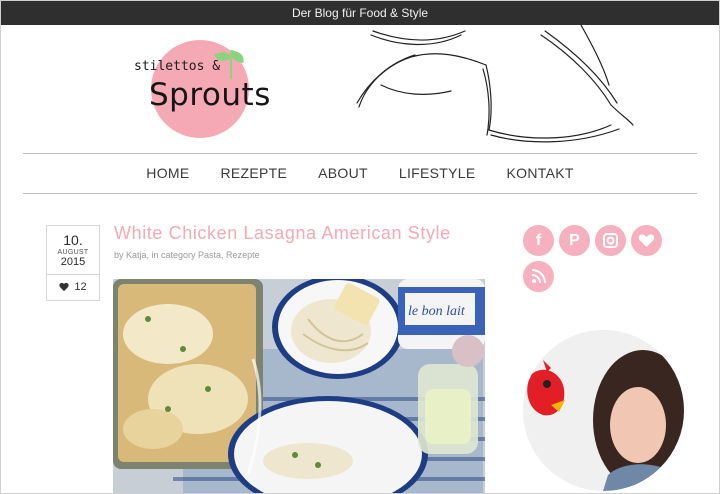  I want to click on heart-glyph, so click(646, 240).